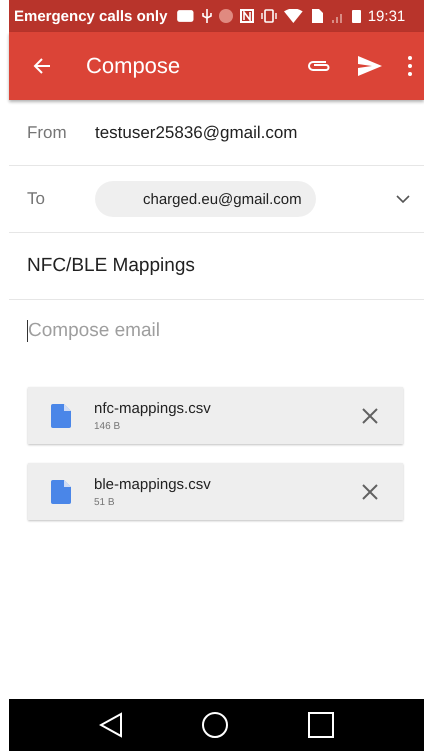  What do you see at coordinates (134, 66) in the screenshot?
I see `screen-title: Compose` at bounding box center [134, 66].